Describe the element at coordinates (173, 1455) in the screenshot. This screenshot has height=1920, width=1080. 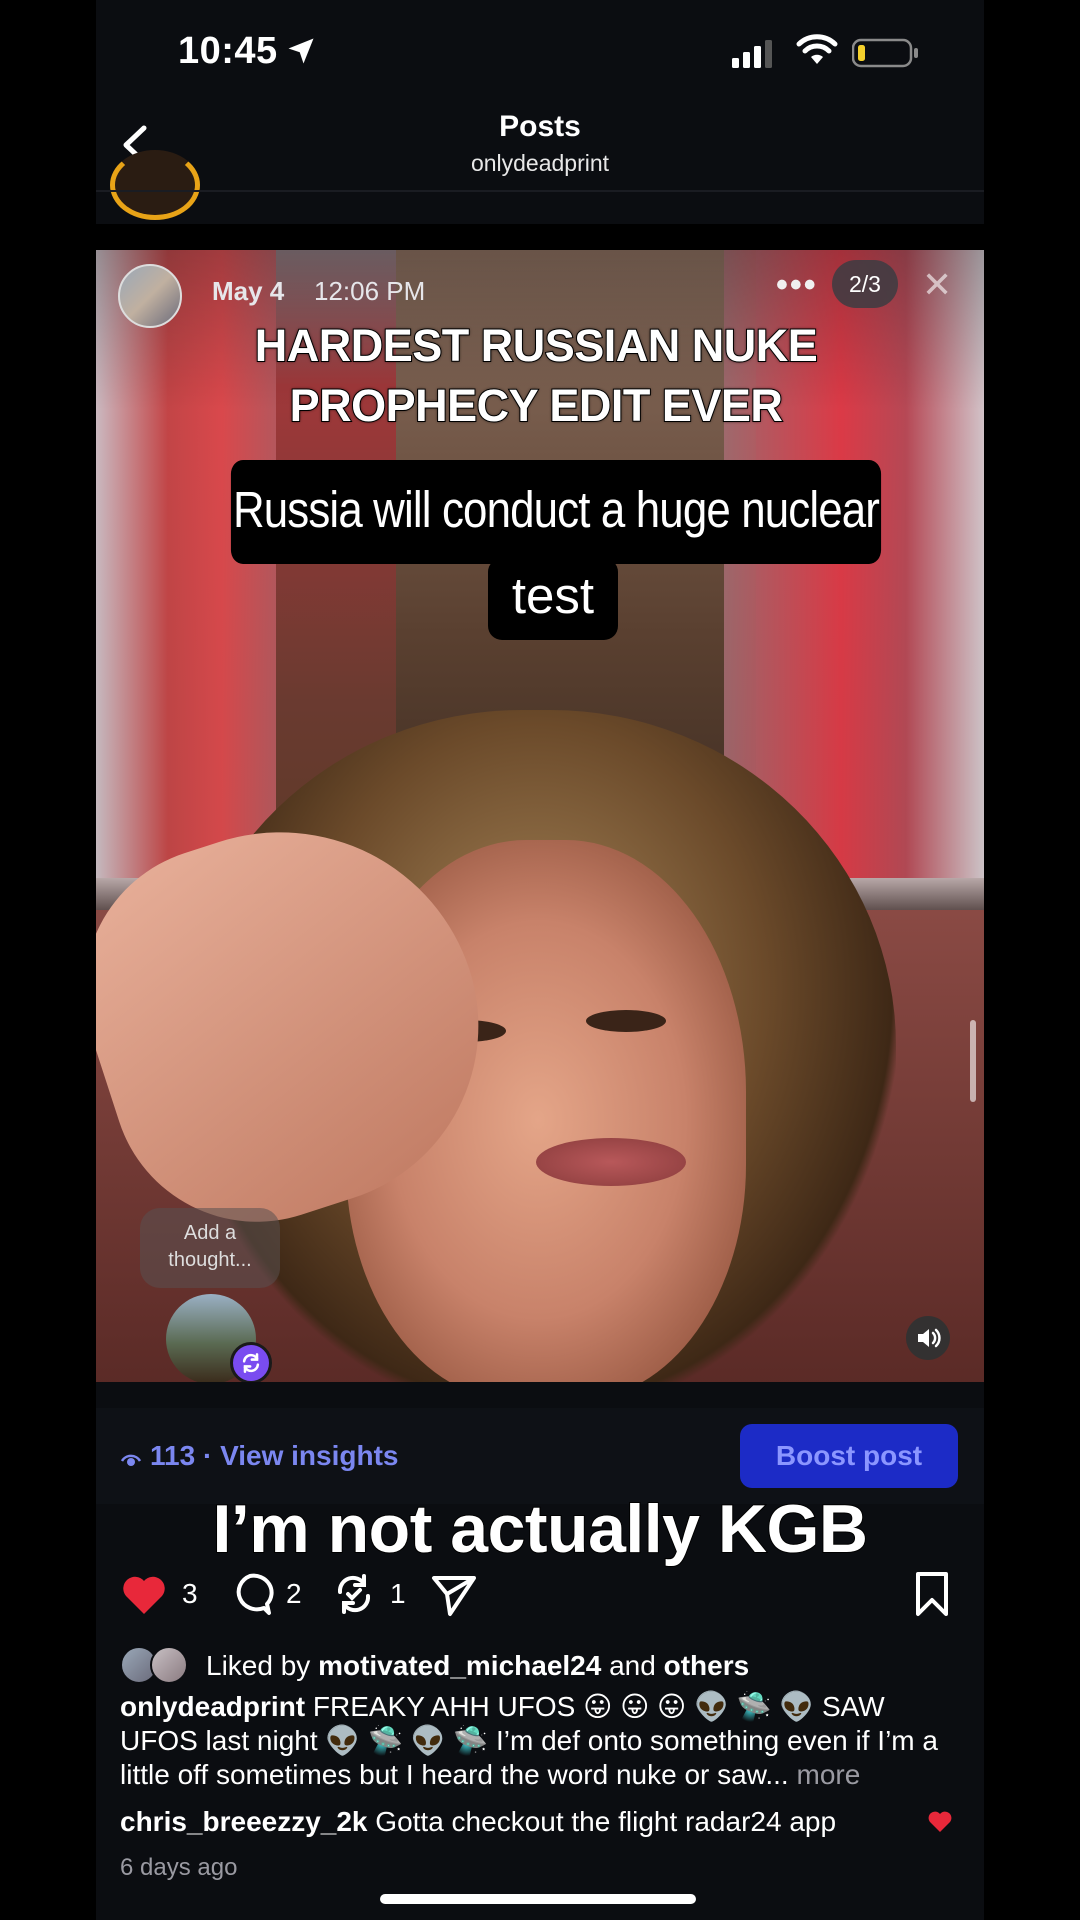
I see `view-count: 113` at that location.